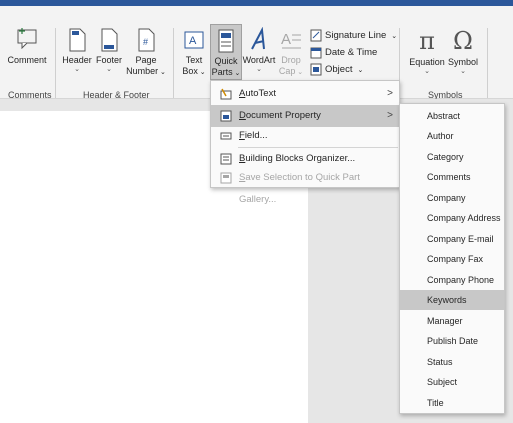 The width and height of the screenshot is (513, 423). Describe the element at coordinates (452, 300) in the screenshot. I see `submenu-item-keywords: Keywords` at that location.